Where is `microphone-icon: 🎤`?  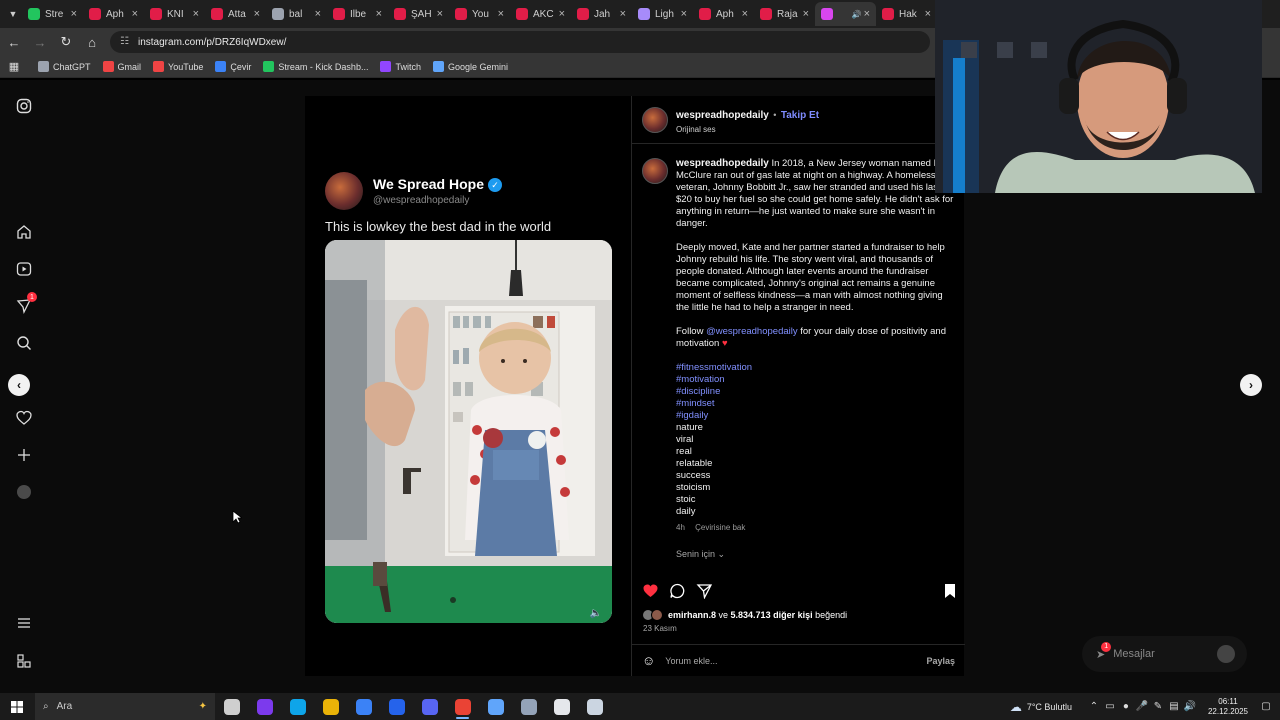 microphone-icon: 🎤 is located at coordinates (1142, 706).